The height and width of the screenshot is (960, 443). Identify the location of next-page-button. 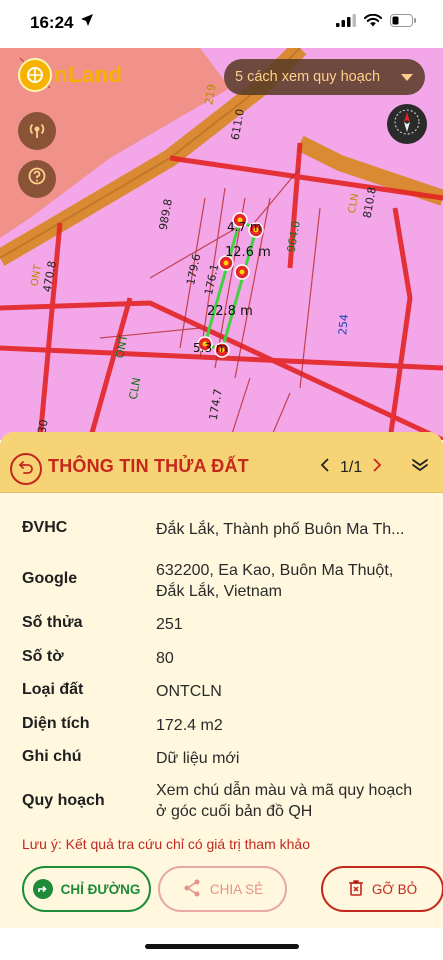
(377, 467).